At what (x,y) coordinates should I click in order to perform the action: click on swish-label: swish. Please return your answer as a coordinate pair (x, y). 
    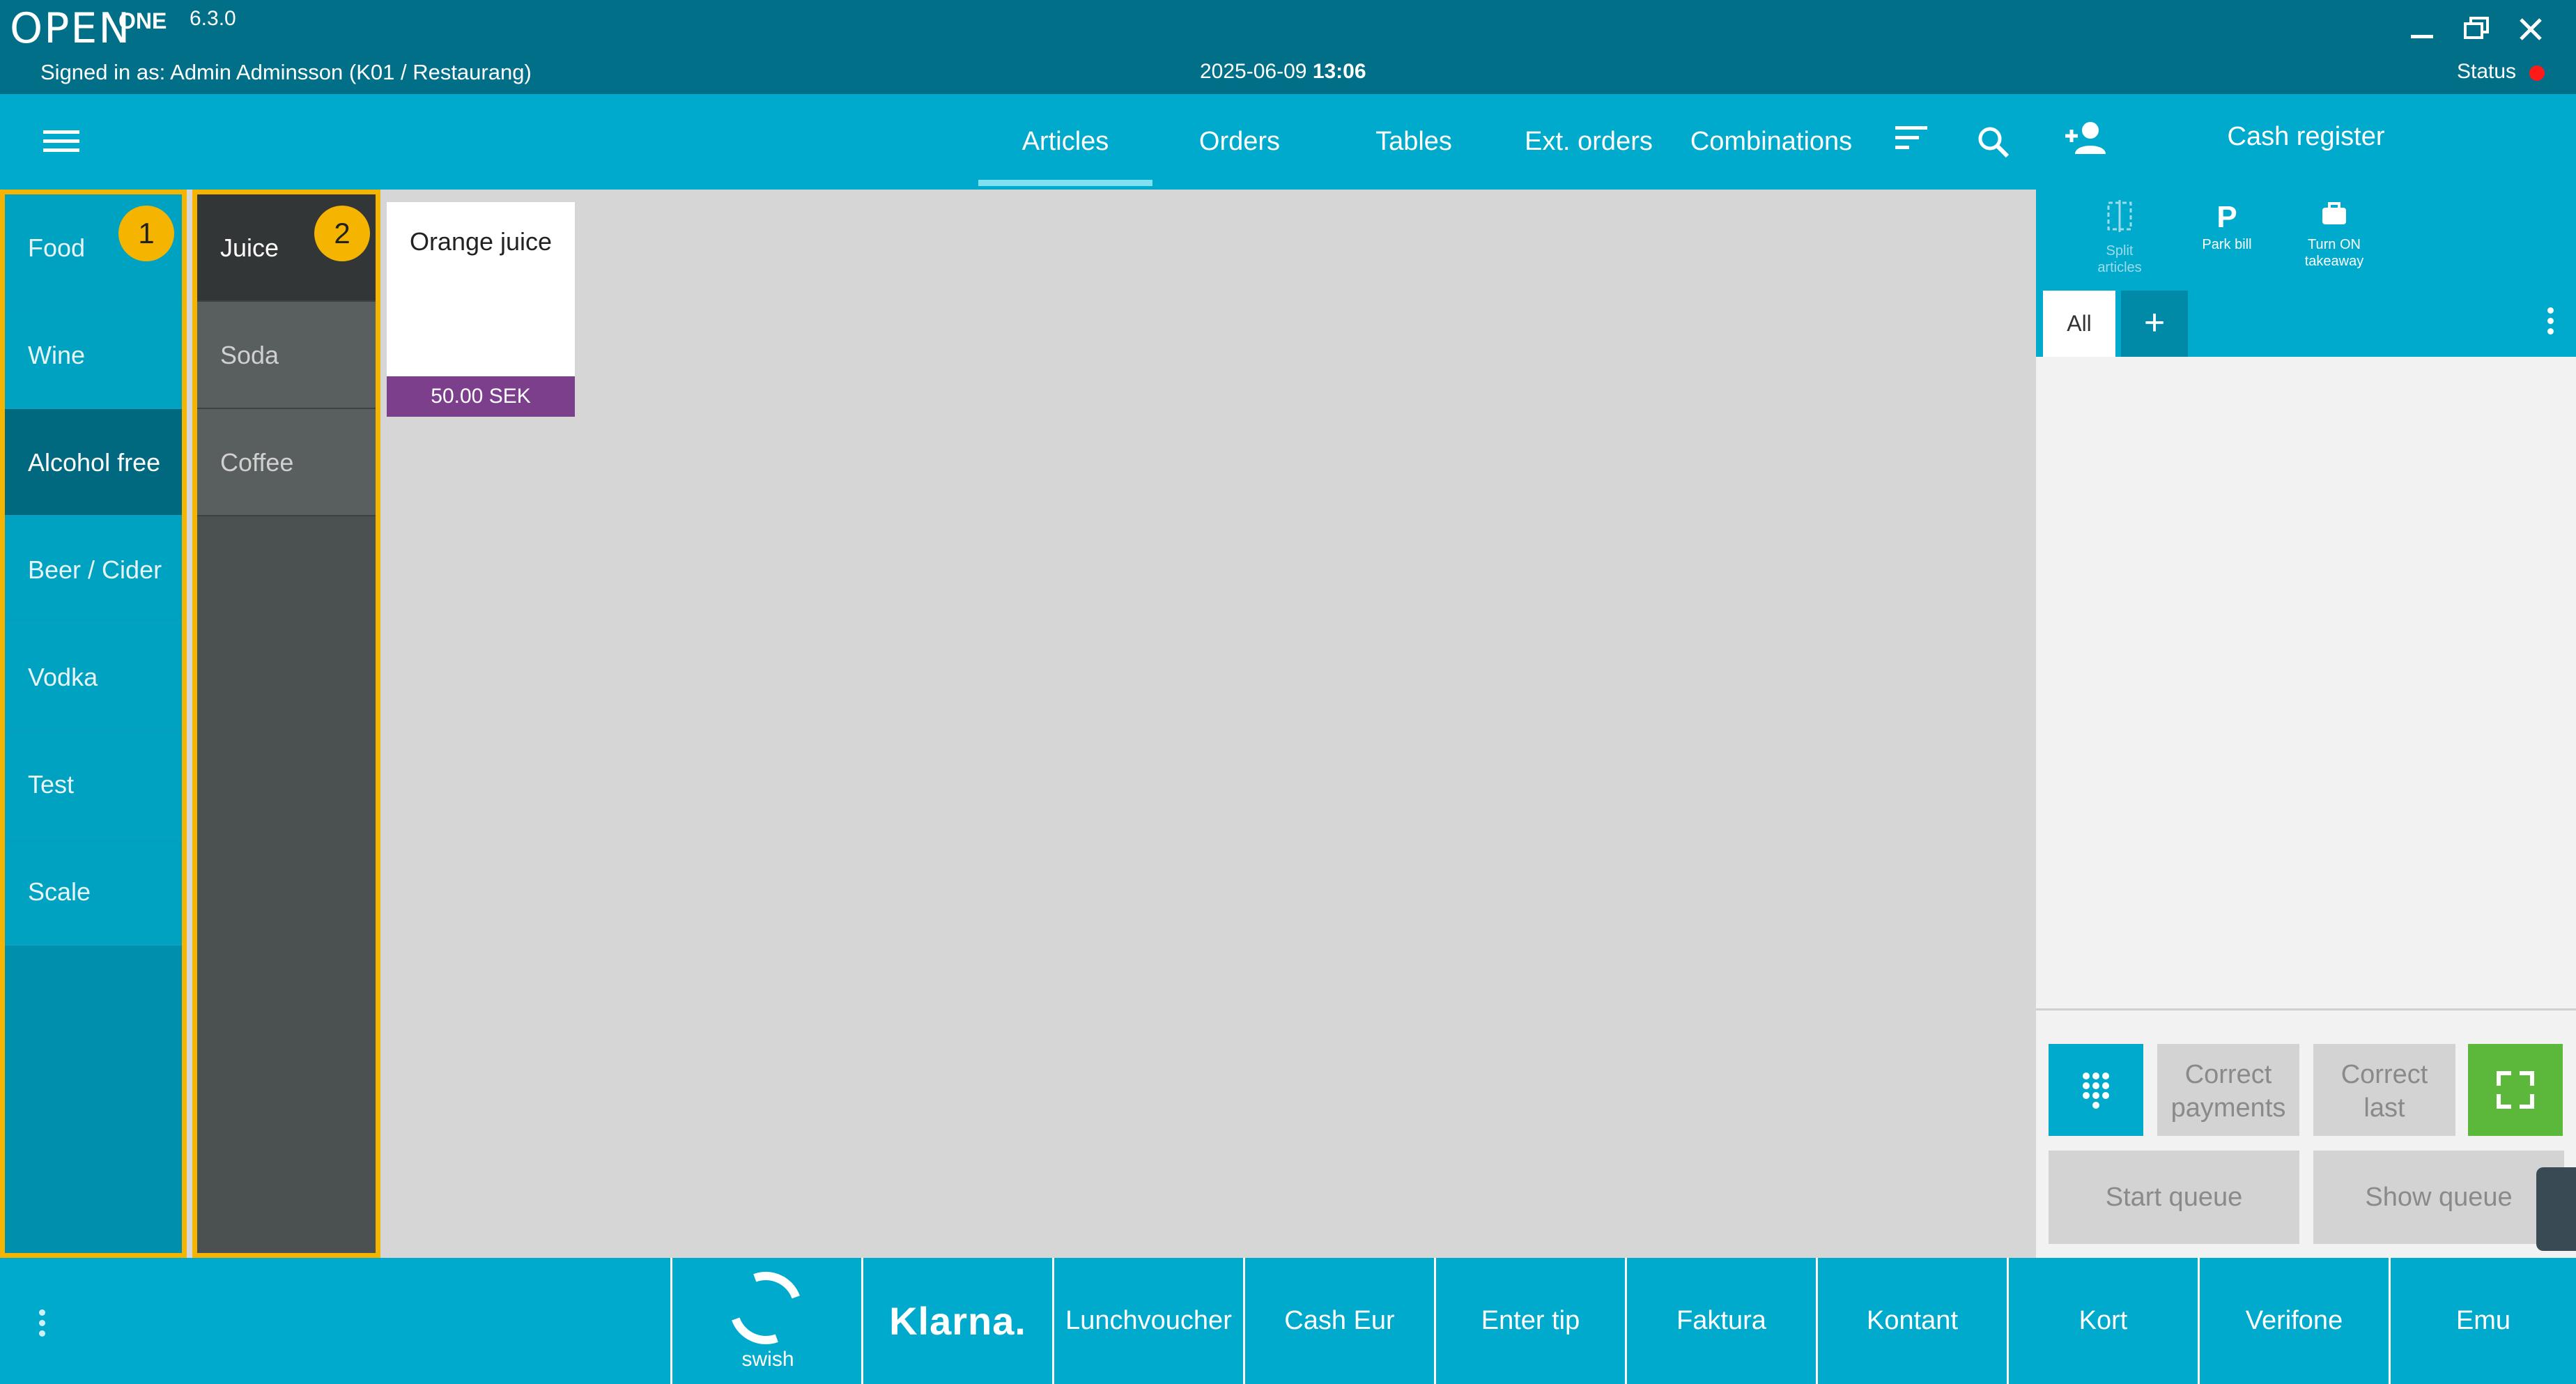
    Looking at the image, I should click on (767, 1359).